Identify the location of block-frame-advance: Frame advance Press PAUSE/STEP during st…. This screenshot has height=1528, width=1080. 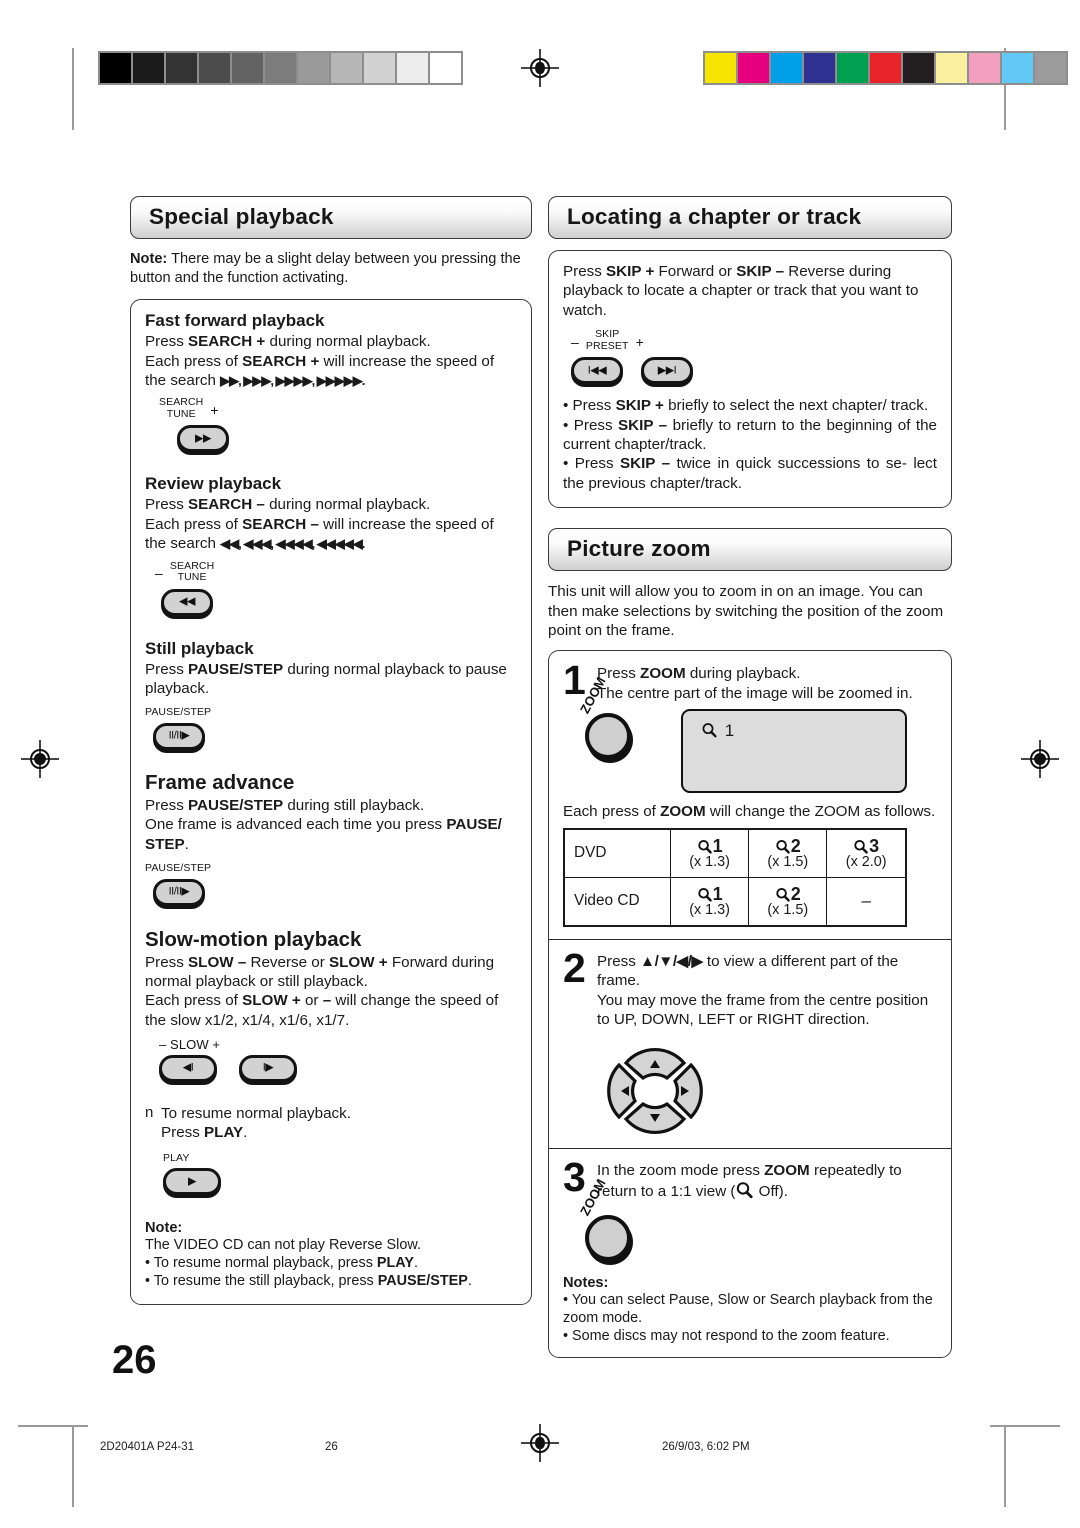
(331, 841).